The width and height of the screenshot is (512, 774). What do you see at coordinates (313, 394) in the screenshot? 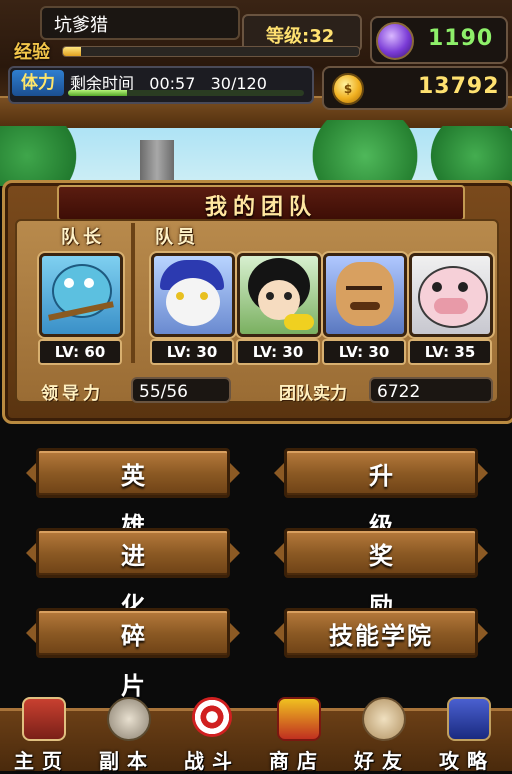
I see `team-power-label: 团队实力` at bounding box center [313, 394].